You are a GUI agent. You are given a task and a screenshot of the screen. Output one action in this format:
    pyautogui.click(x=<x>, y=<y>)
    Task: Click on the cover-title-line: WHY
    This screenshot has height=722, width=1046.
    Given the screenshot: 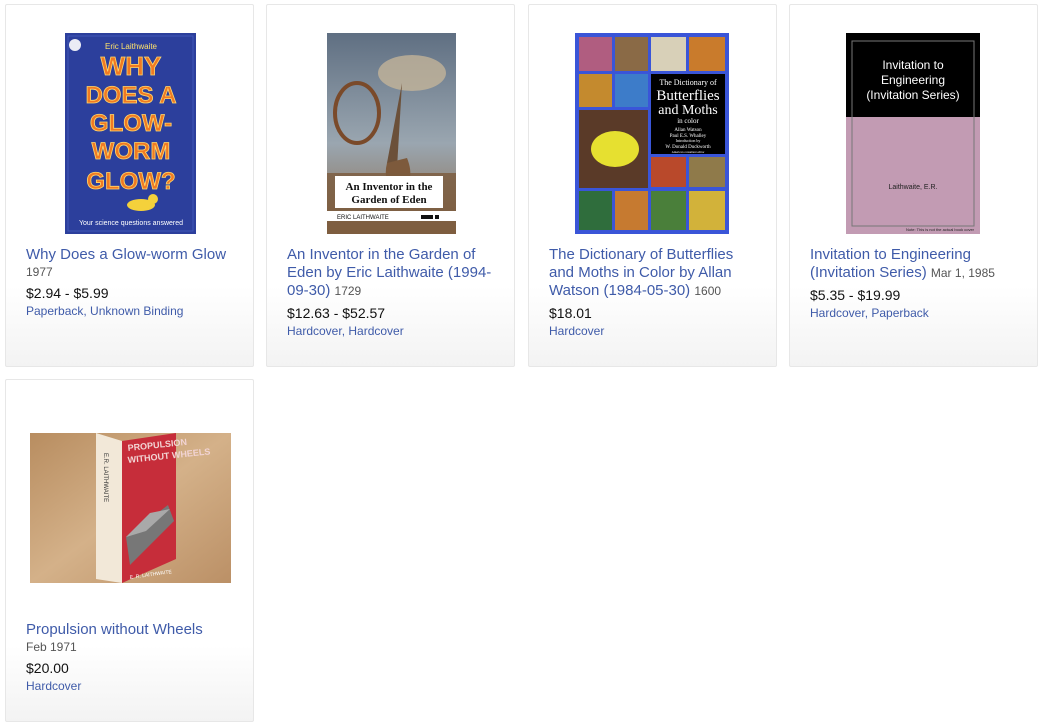 What is the action you would take?
    pyautogui.click(x=131, y=66)
    